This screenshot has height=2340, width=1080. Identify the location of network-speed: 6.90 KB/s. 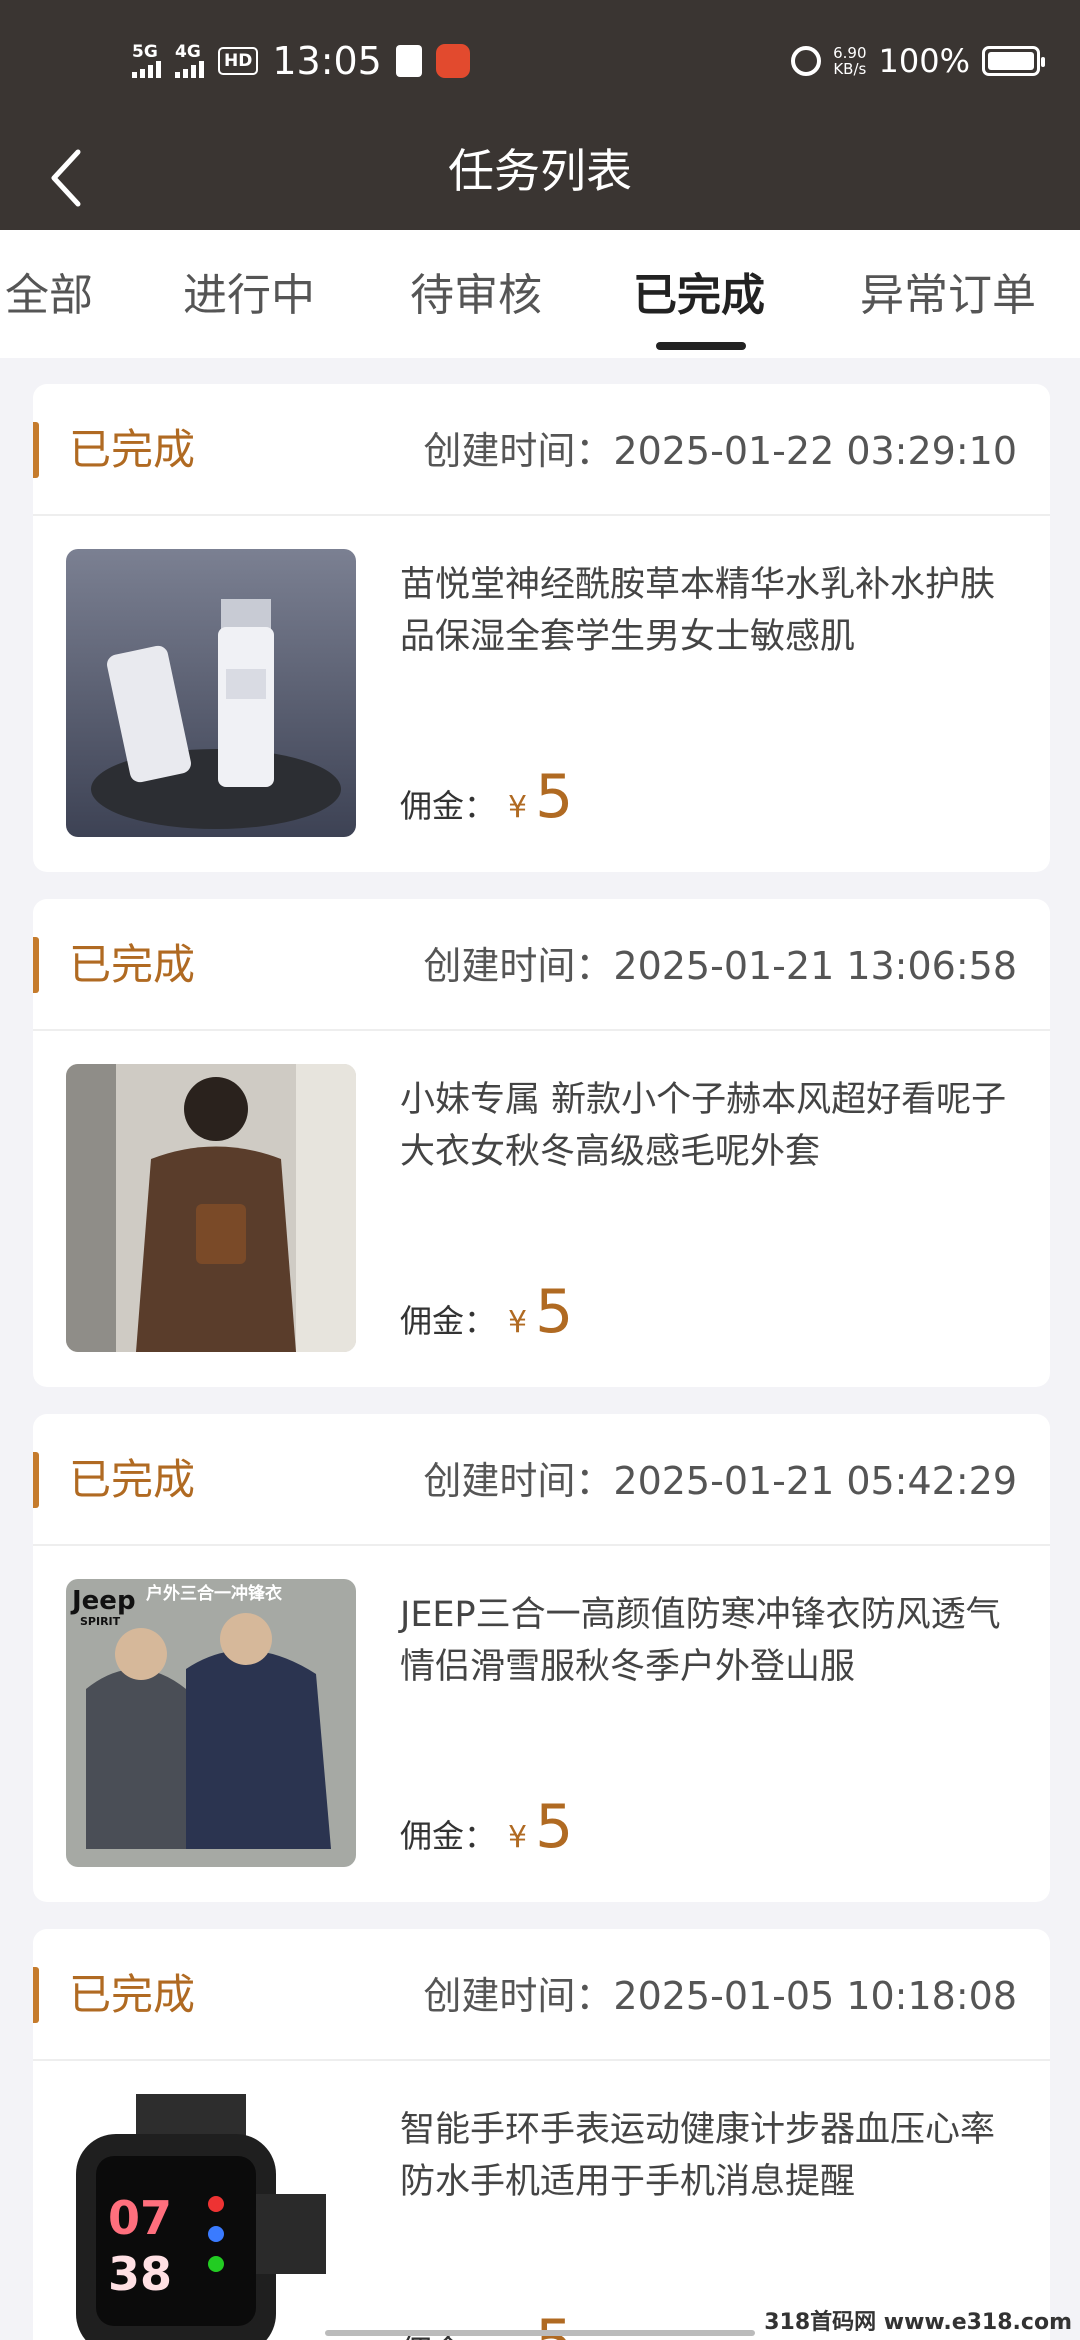
(850, 61).